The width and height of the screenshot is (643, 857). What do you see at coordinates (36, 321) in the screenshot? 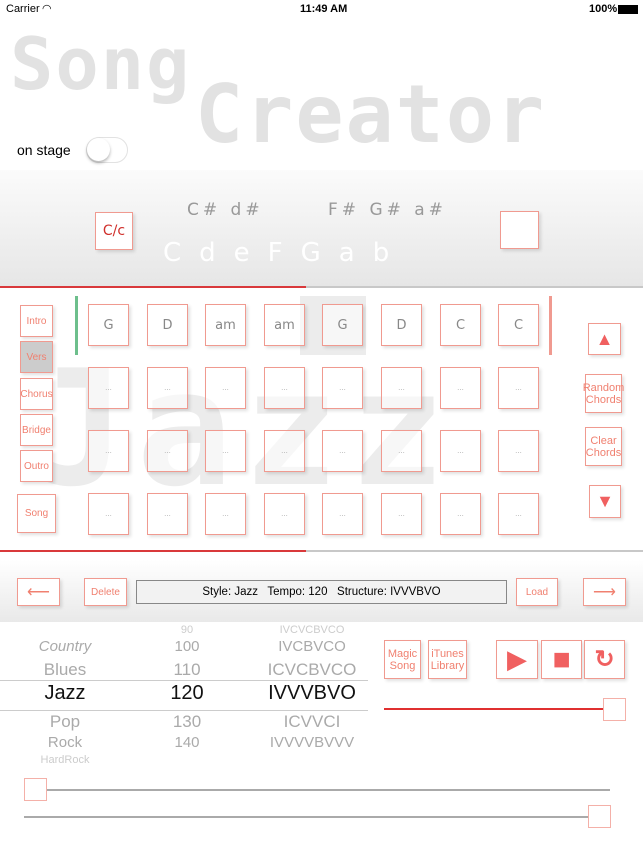
I see `section-intro: Intro` at bounding box center [36, 321].